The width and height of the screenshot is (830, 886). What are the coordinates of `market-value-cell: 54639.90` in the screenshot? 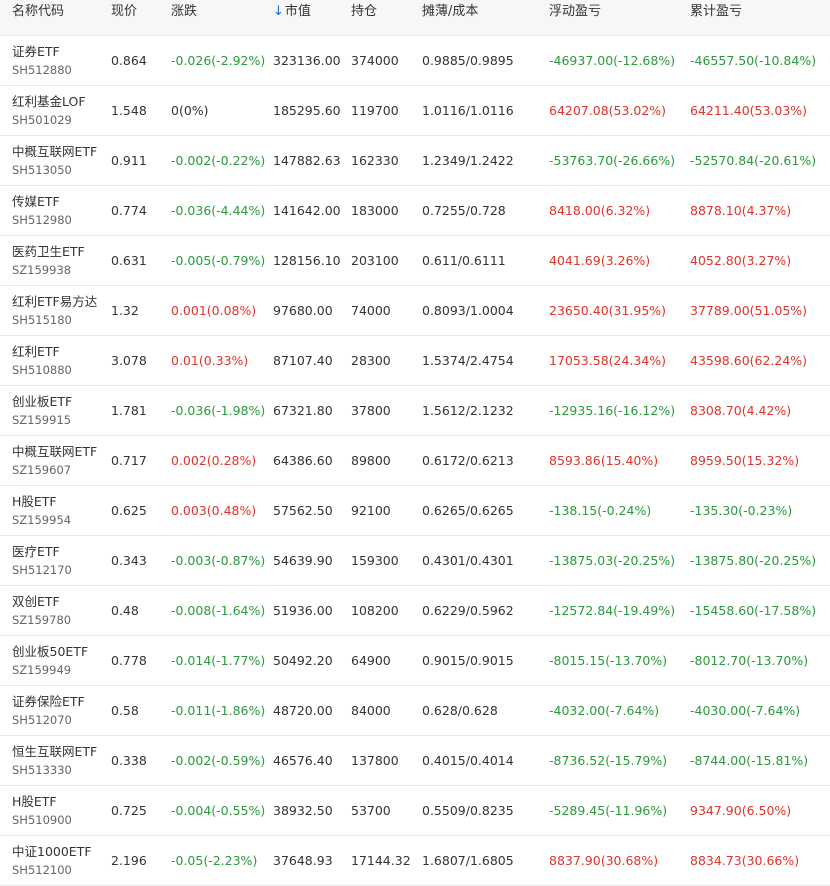 It's located at (303, 560).